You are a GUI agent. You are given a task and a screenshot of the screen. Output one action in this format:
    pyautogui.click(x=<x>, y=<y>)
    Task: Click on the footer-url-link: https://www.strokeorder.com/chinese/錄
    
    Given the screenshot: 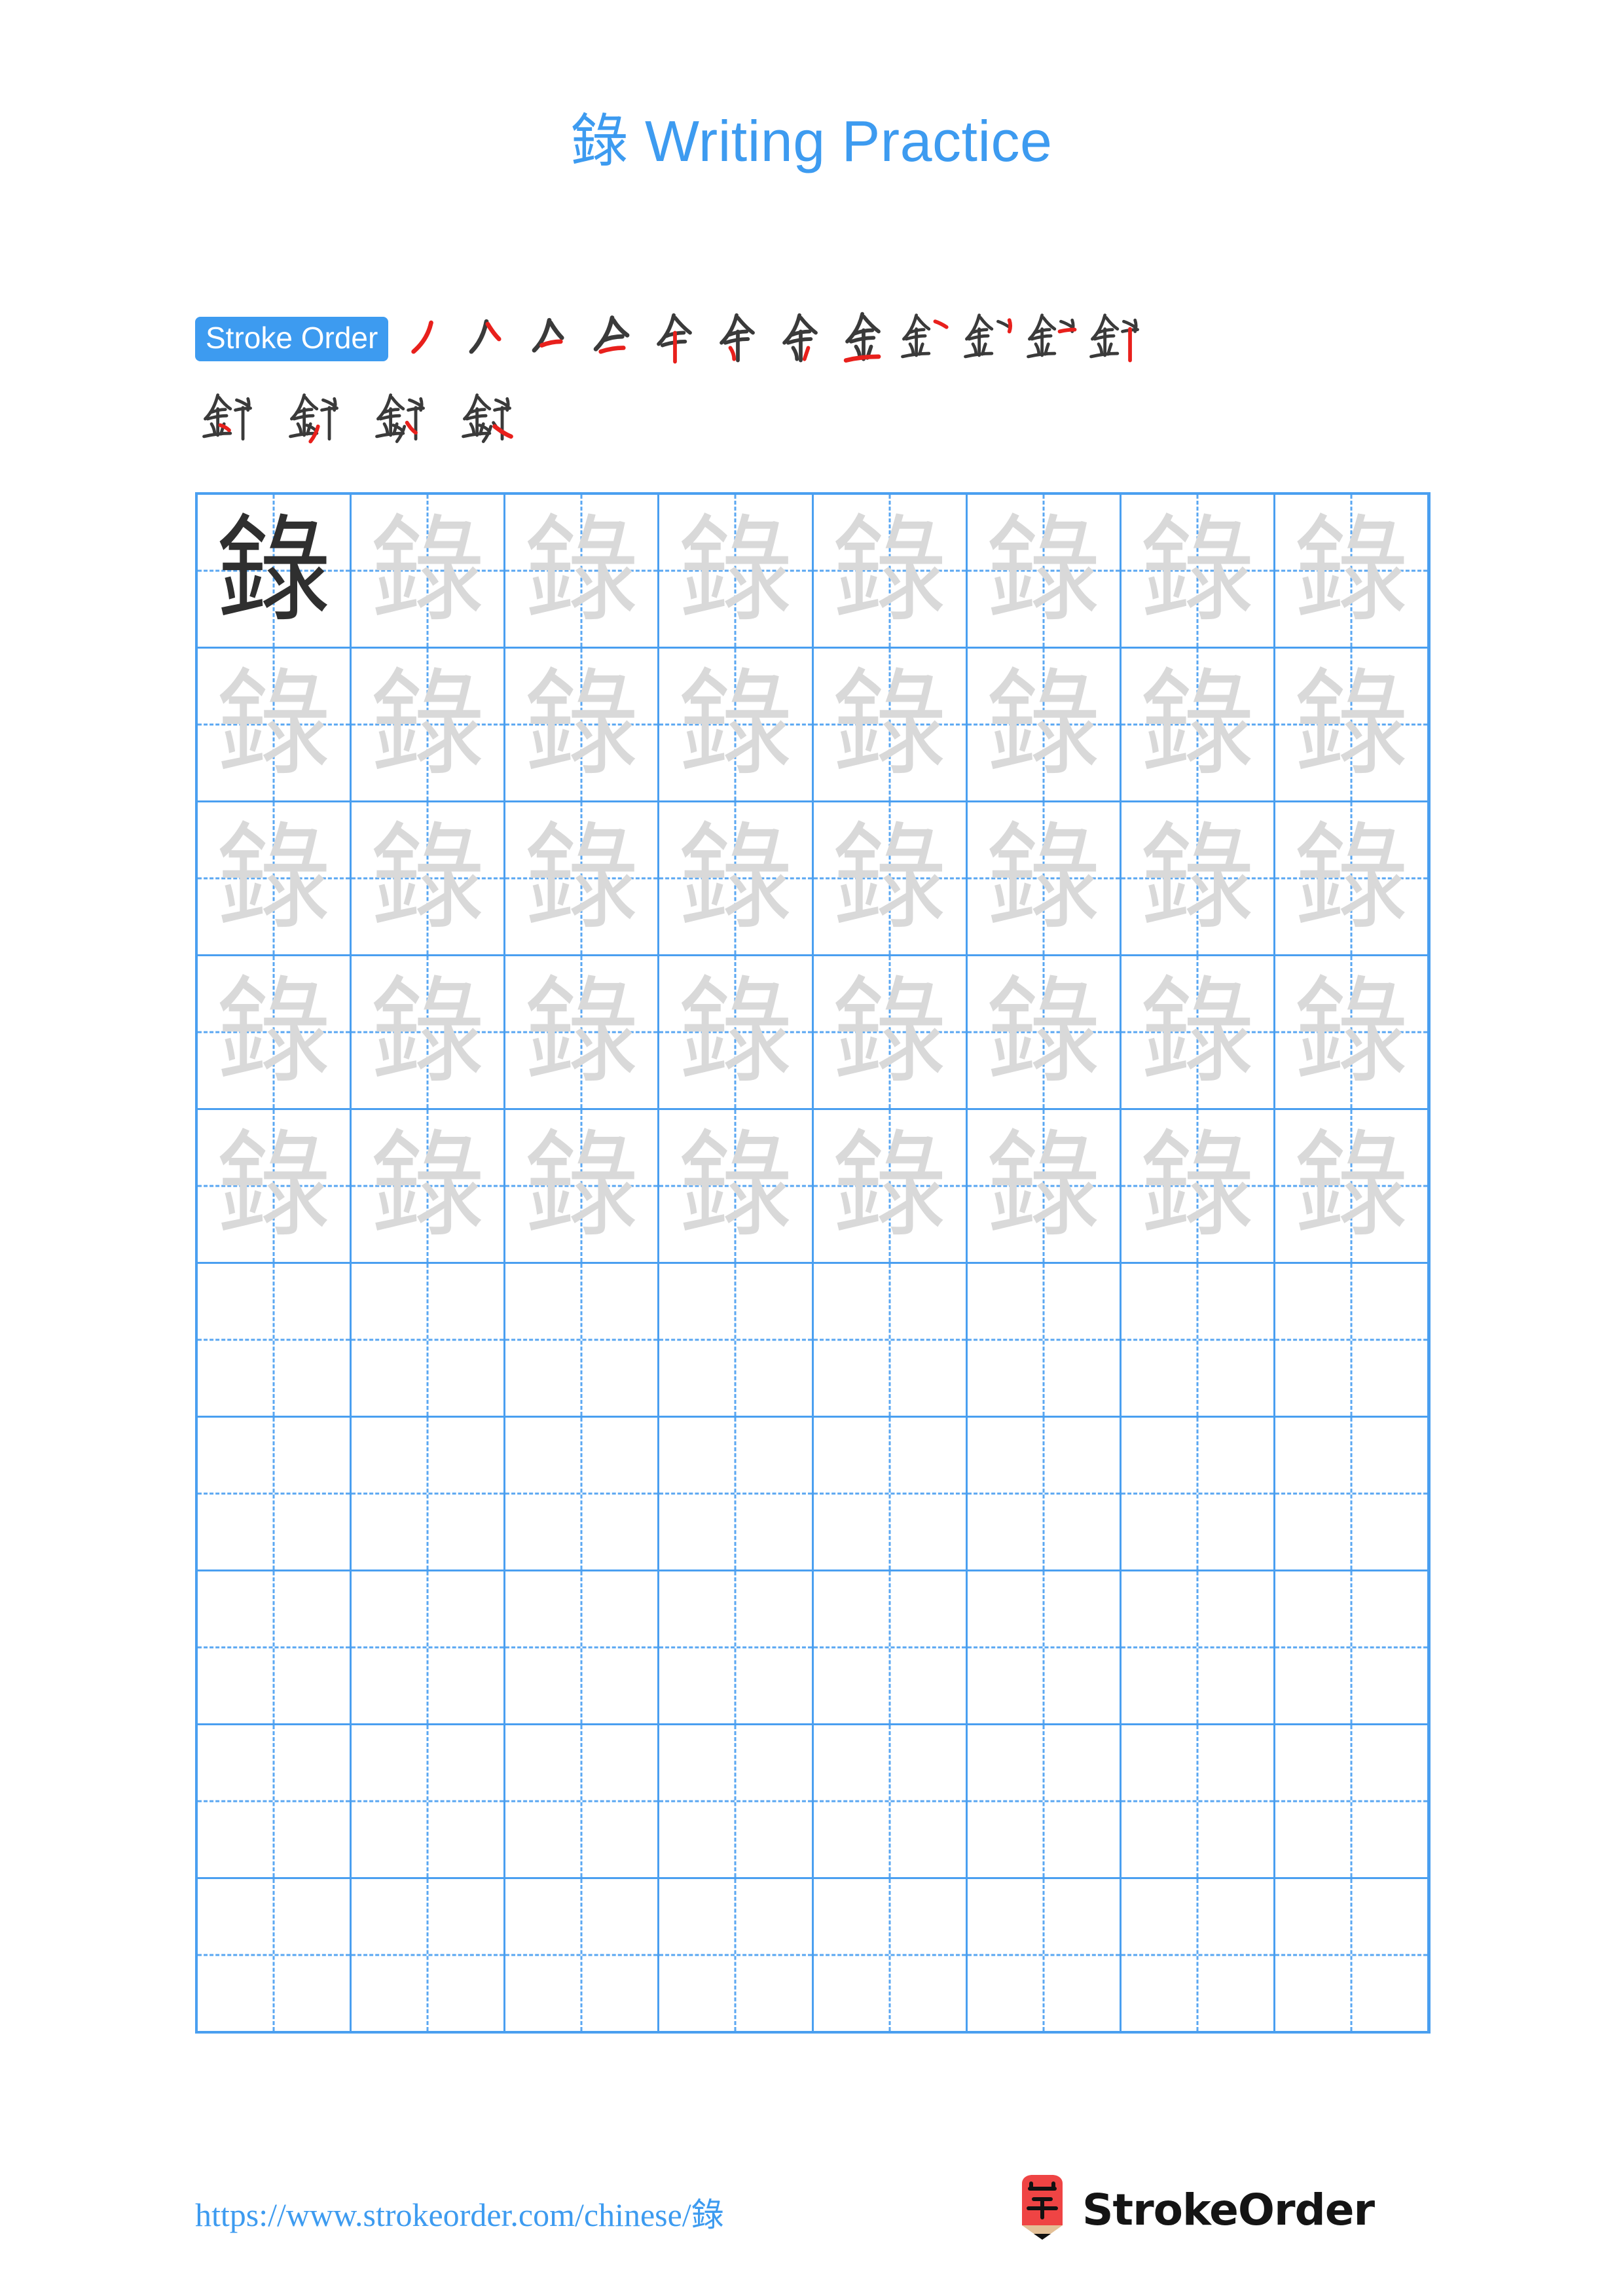 What is the action you would take?
    pyautogui.click(x=459, y=2212)
    